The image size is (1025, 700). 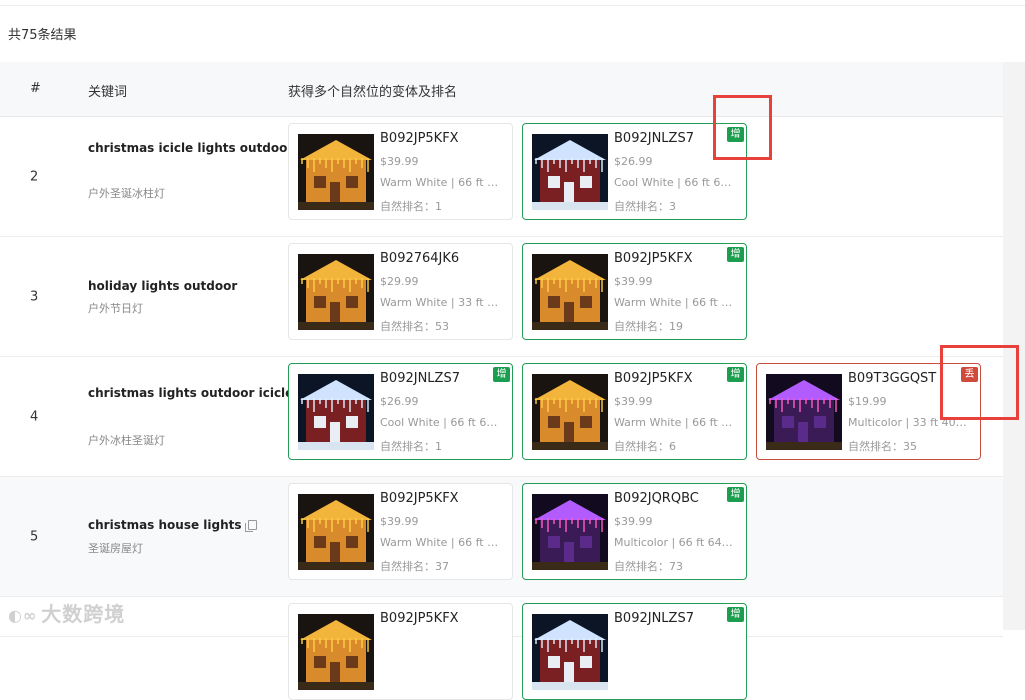 What do you see at coordinates (742, 127) in the screenshot?
I see `highlight-box-add` at bounding box center [742, 127].